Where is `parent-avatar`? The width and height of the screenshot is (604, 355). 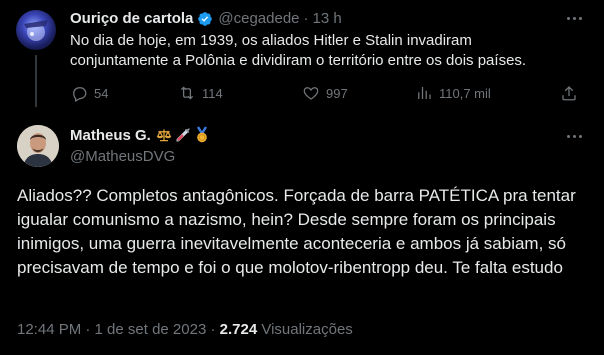
parent-avatar is located at coordinates (36, 30).